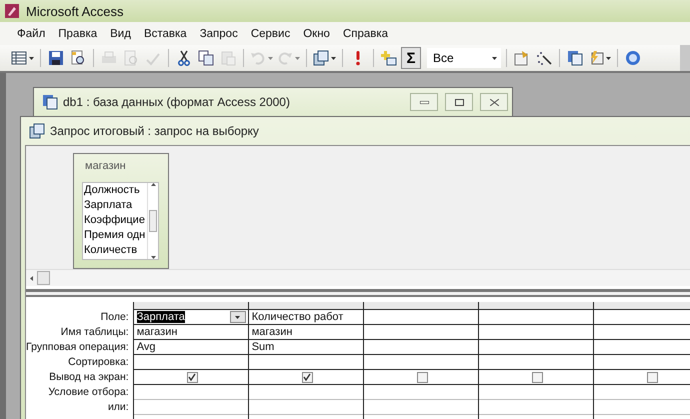 The image size is (690, 419). I want to click on row-label: Условие отбора:, so click(88, 392).